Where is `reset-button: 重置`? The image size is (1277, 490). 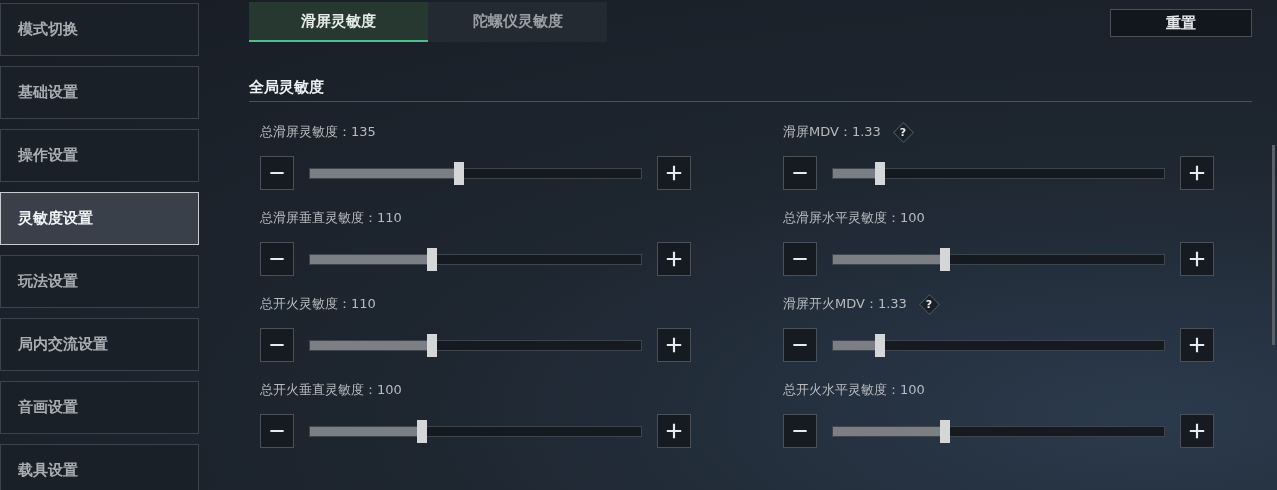 reset-button: 重置 is located at coordinates (1181, 23).